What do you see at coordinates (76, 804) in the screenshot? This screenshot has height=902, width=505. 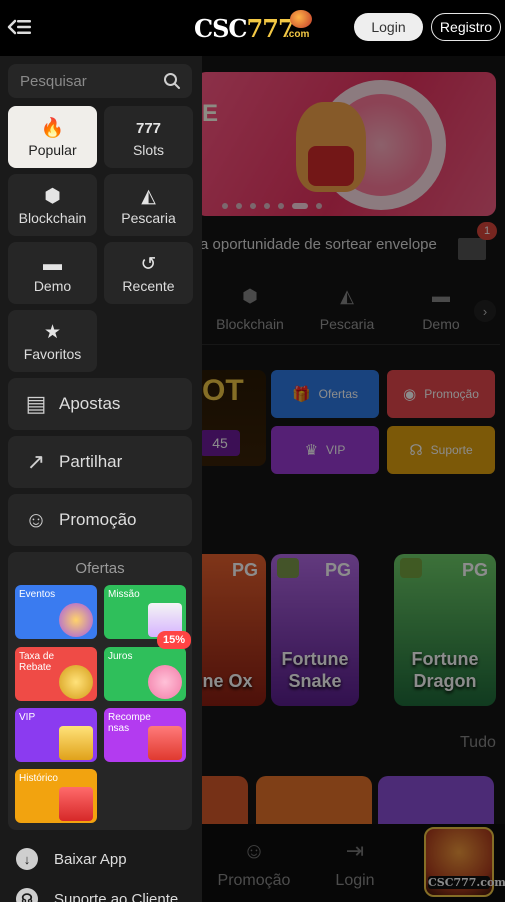 I see `gift-box-icon` at bounding box center [76, 804].